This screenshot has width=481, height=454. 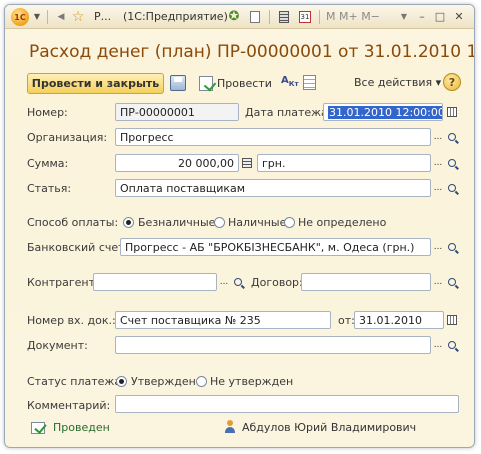 I want to click on comment-label: Комментарий:, so click(x=69, y=405).